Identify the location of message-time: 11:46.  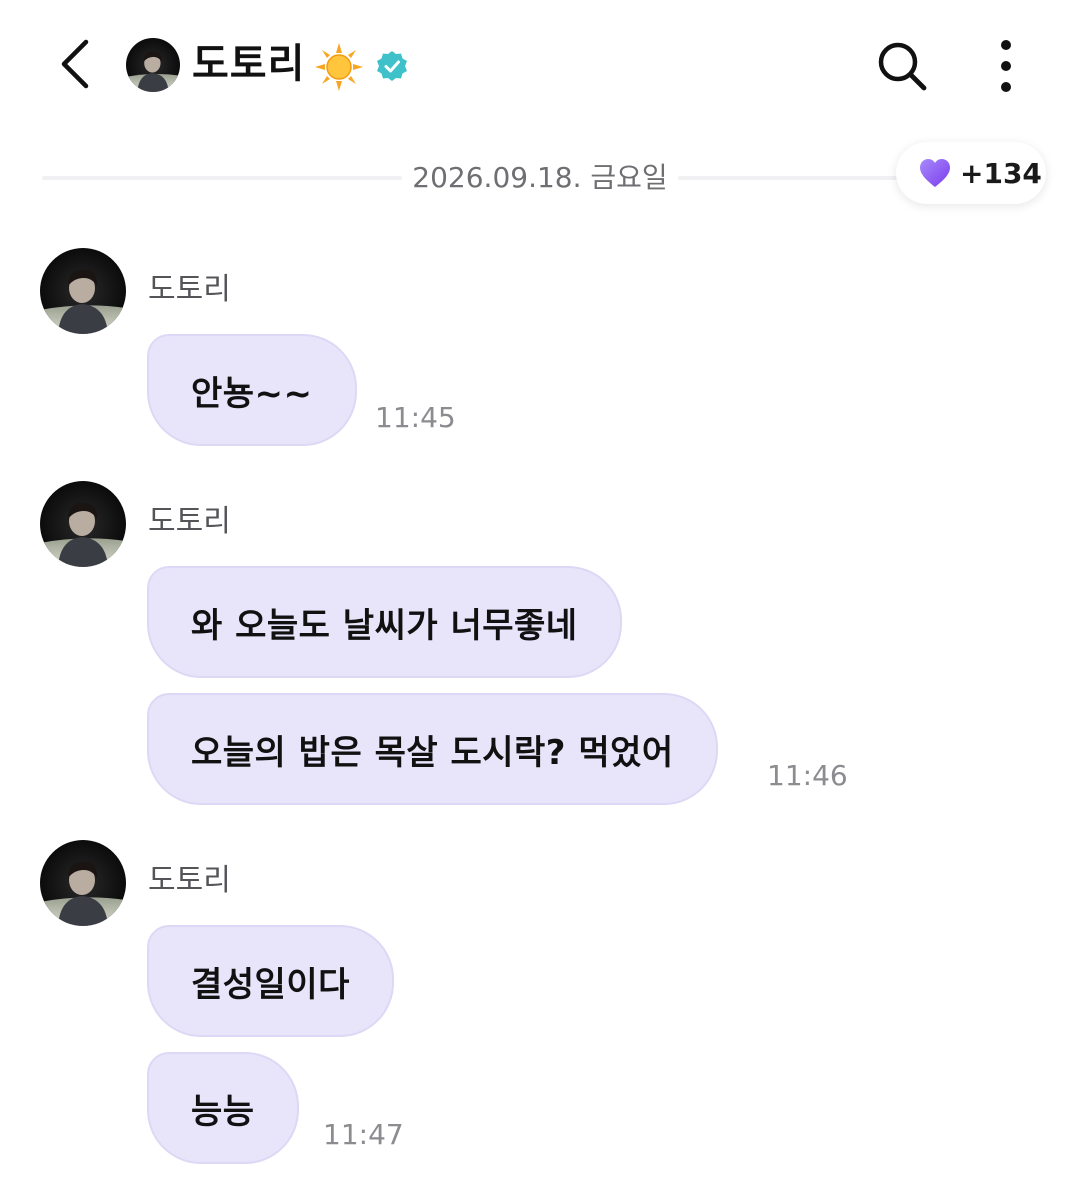
(807, 775).